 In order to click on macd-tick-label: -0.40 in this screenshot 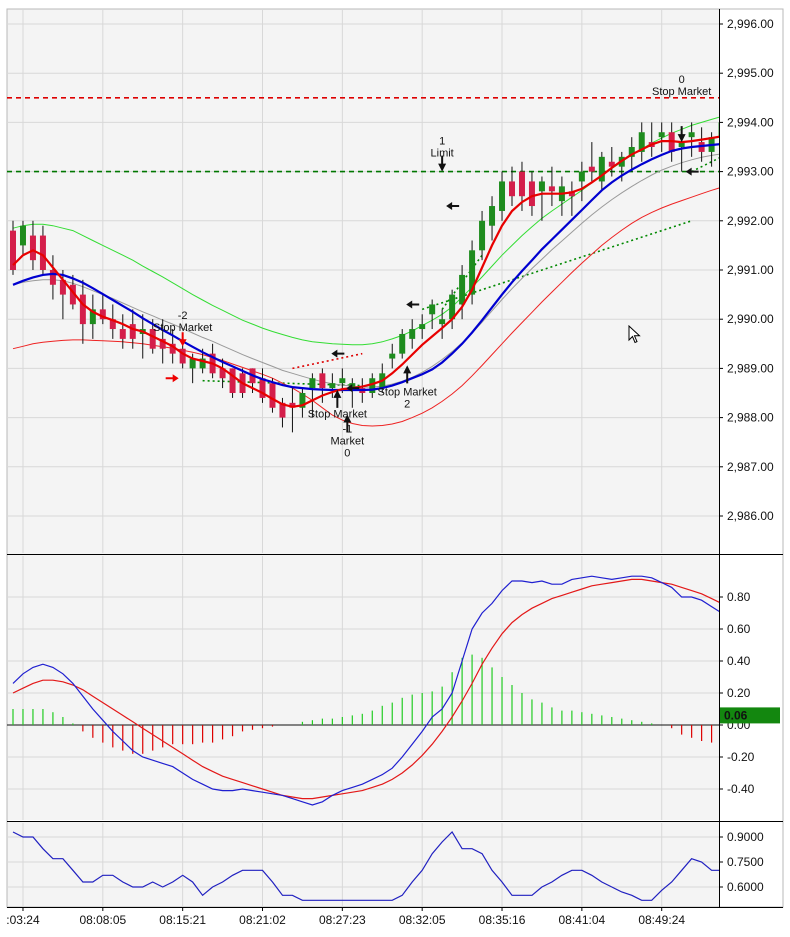, I will do `click(741, 789)`.